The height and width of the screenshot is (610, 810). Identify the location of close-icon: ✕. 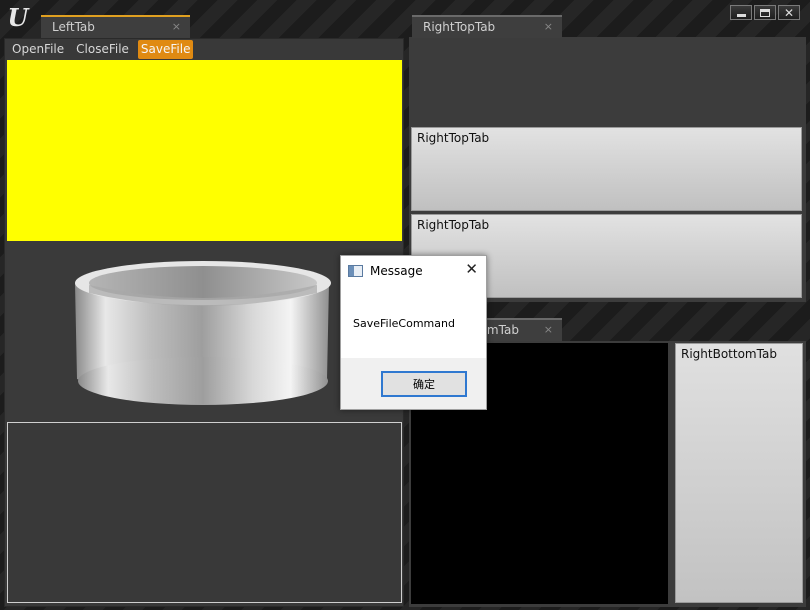
(789, 12).